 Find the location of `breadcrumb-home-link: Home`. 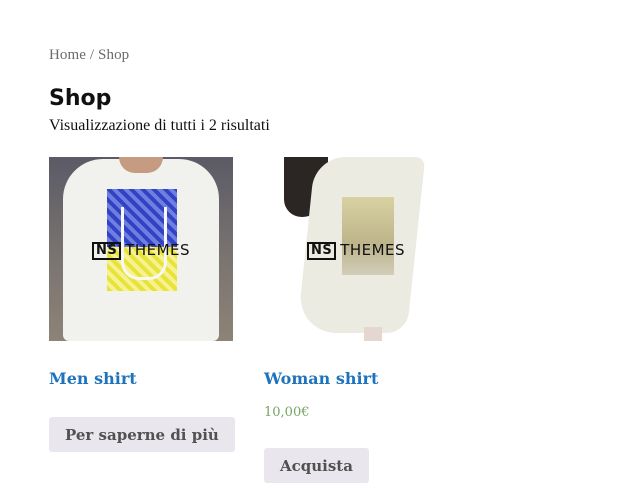

breadcrumb-home-link: Home is located at coordinates (67, 55).